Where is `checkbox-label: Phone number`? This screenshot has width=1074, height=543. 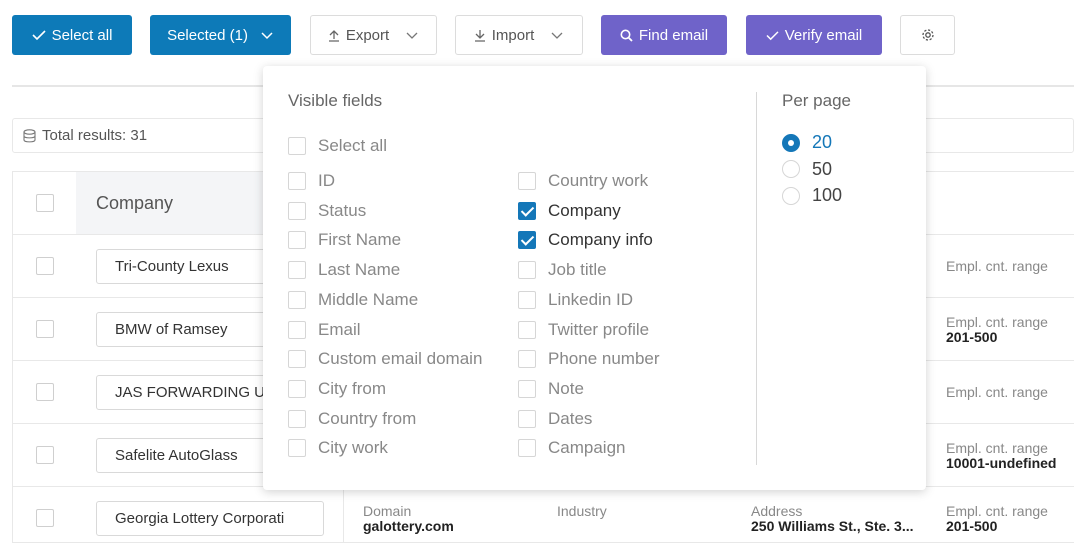 checkbox-label: Phone number is located at coordinates (604, 359).